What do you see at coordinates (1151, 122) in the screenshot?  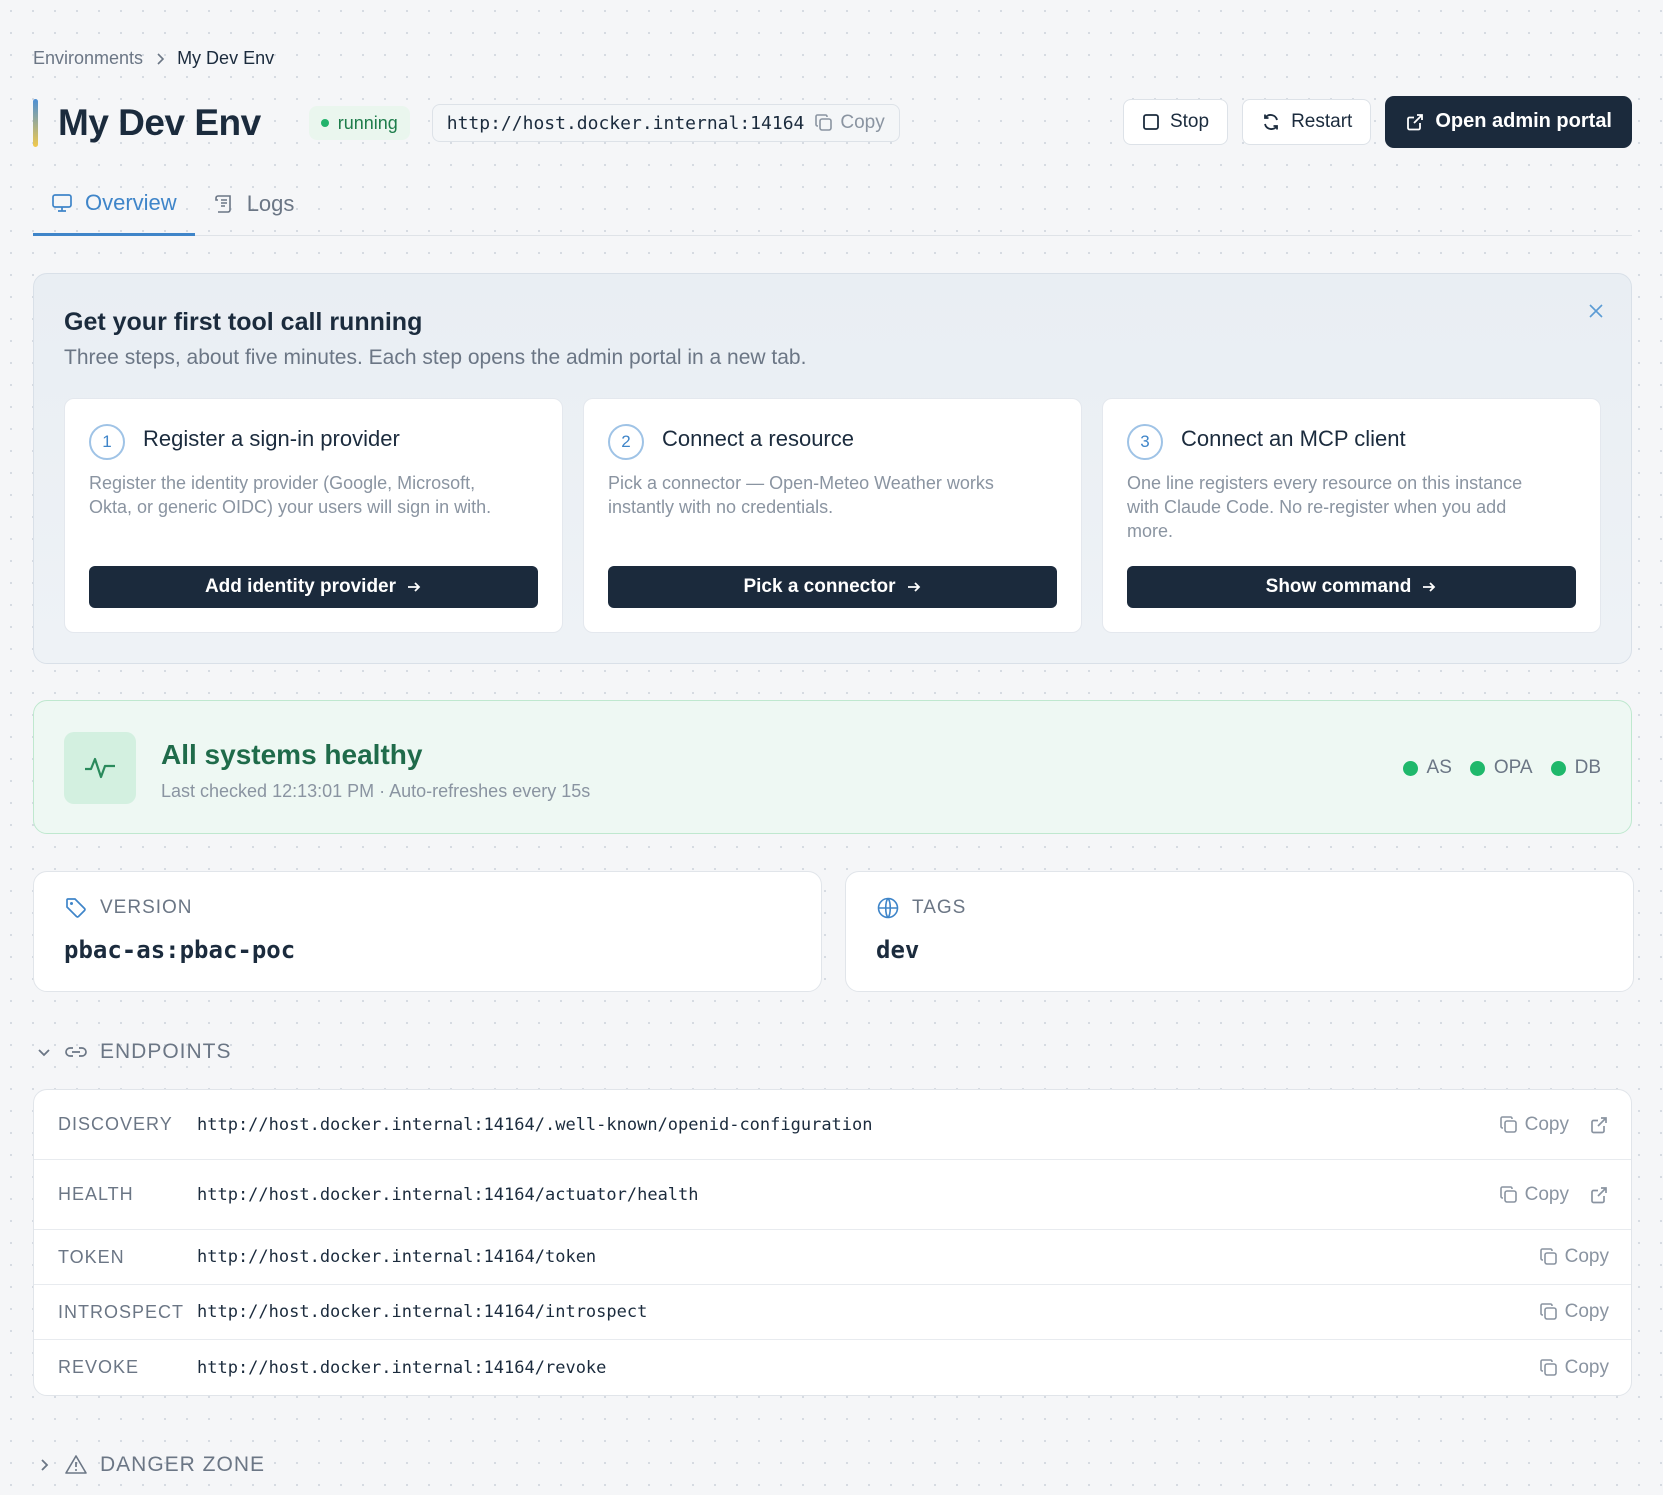 I see `stop-icon` at bounding box center [1151, 122].